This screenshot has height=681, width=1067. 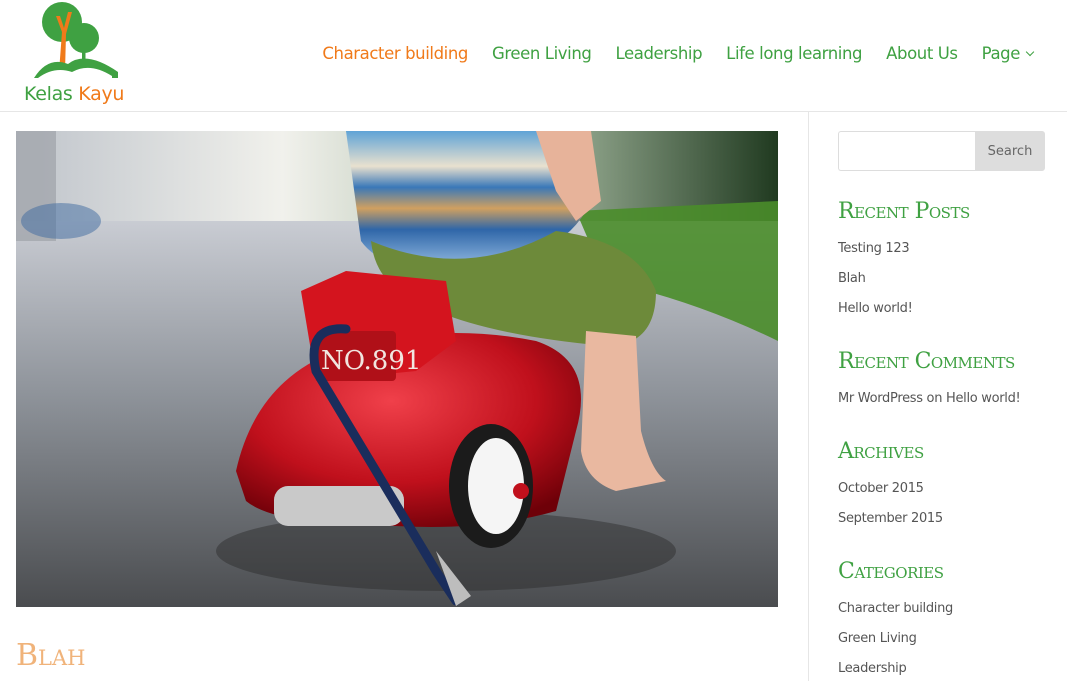 What do you see at coordinates (76, 40) in the screenshot?
I see `tree-logo-icon` at bounding box center [76, 40].